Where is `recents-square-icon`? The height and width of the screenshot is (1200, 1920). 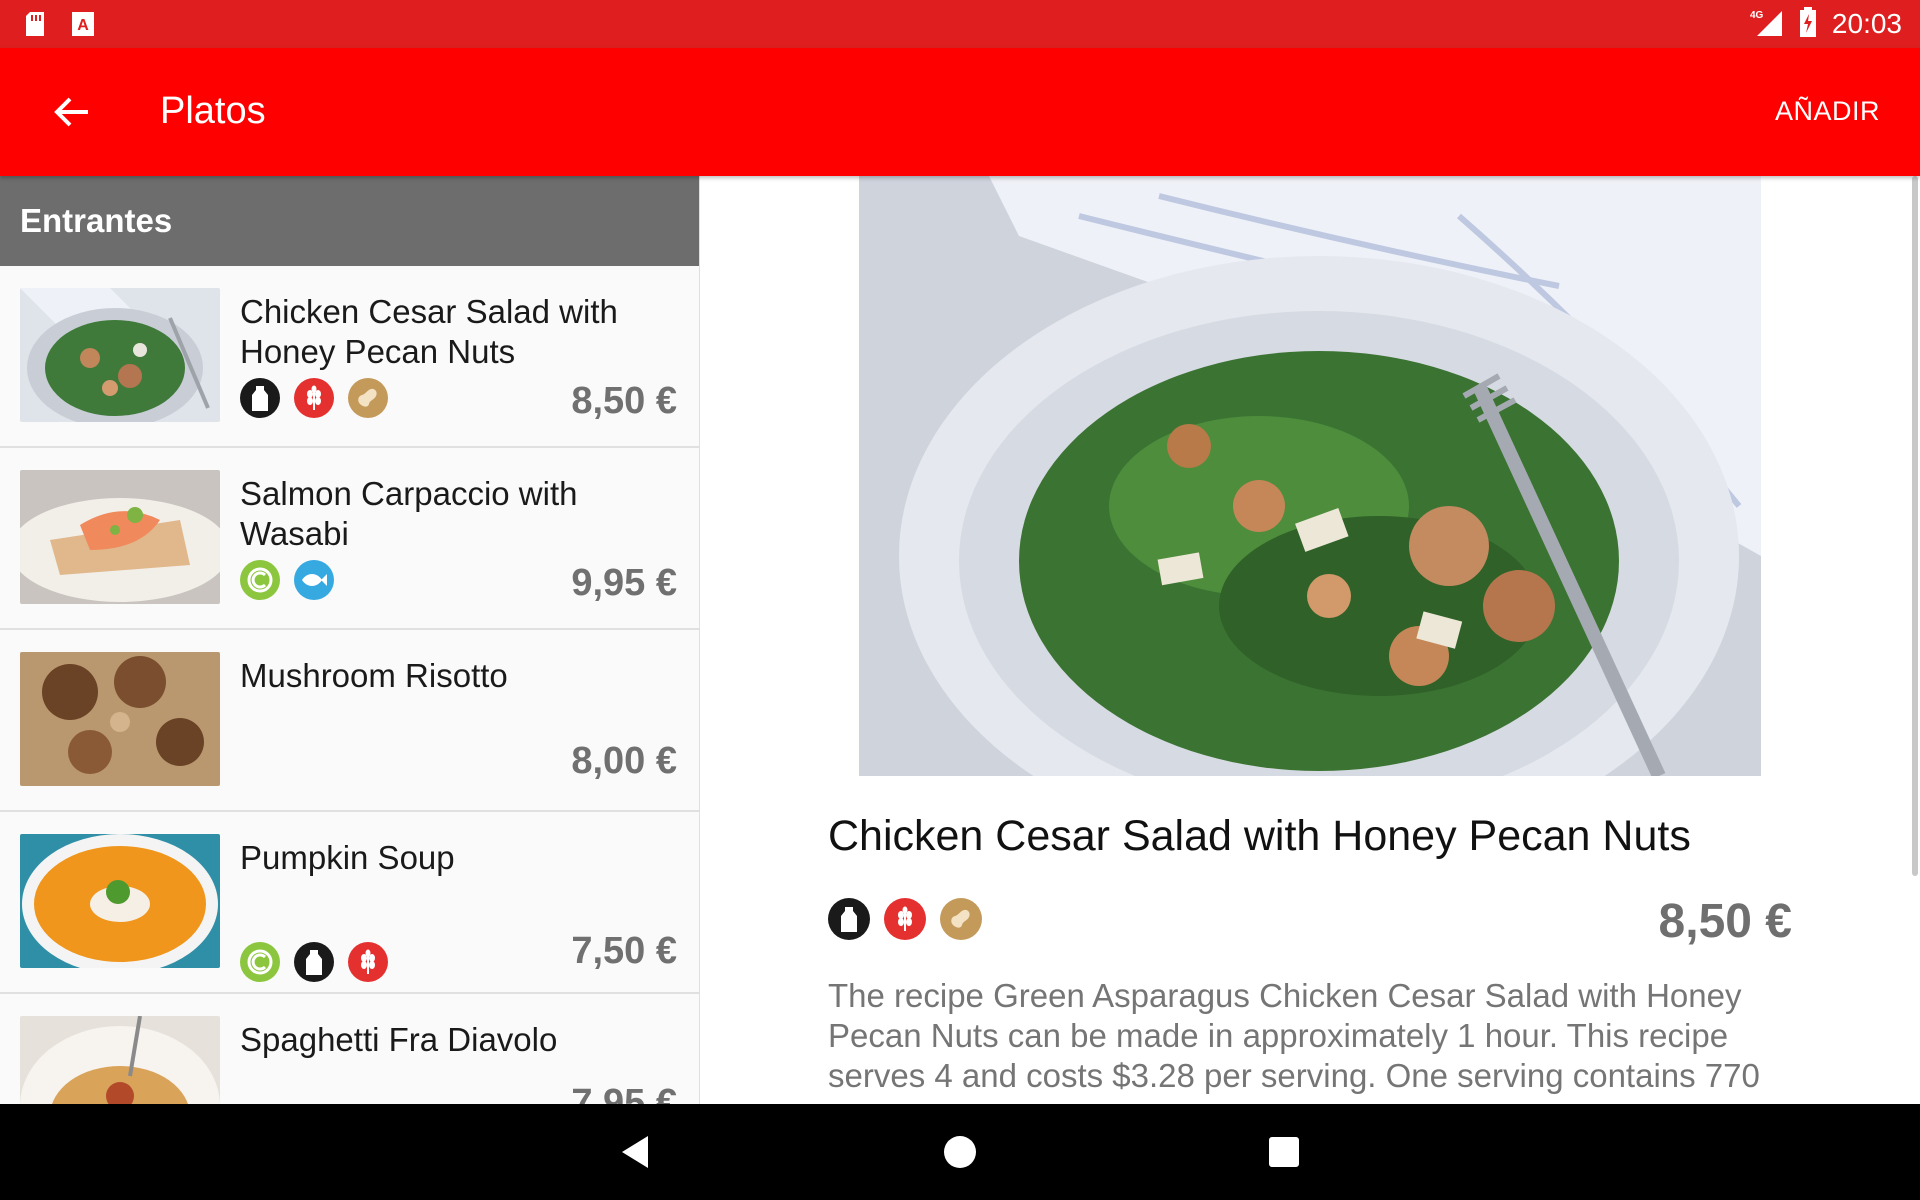 recents-square-icon is located at coordinates (1284, 1152).